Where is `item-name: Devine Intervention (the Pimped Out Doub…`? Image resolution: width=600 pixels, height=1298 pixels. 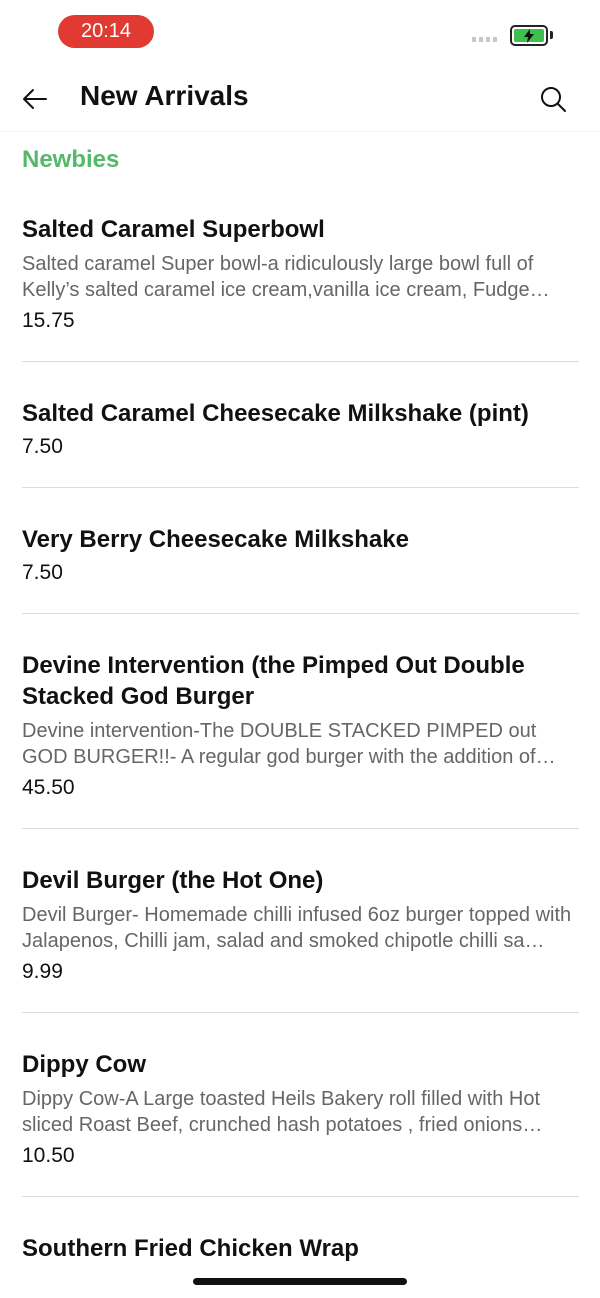
item-name: Devine Intervention (the Pimped Out Doub… is located at coordinates (273, 681).